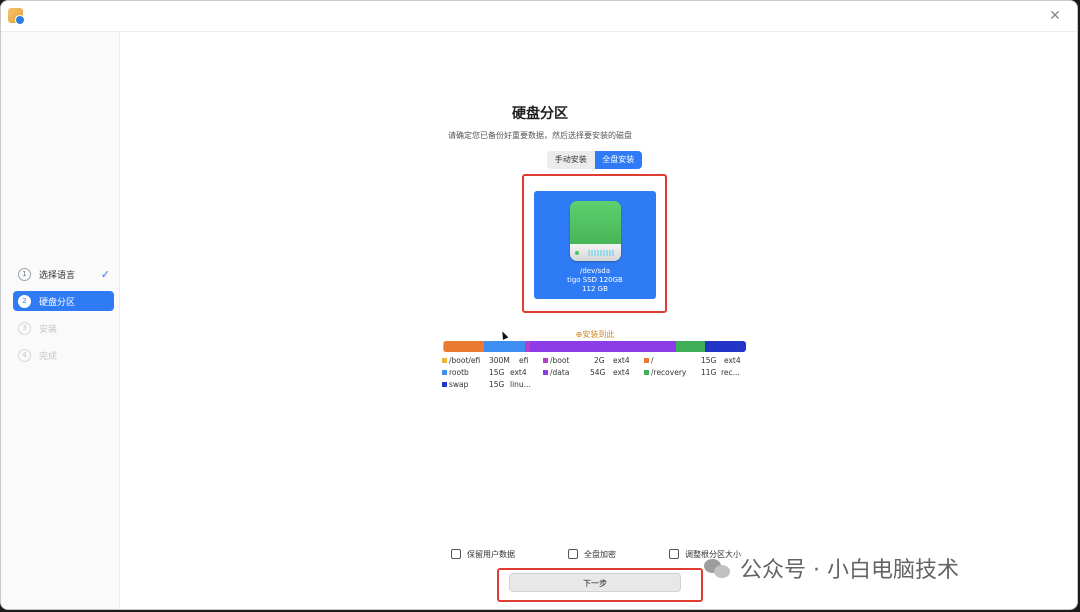  What do you see at coordinates (652, 360) in the screenshot?
I see `partition-name: /` at bounding box center [652, 360].